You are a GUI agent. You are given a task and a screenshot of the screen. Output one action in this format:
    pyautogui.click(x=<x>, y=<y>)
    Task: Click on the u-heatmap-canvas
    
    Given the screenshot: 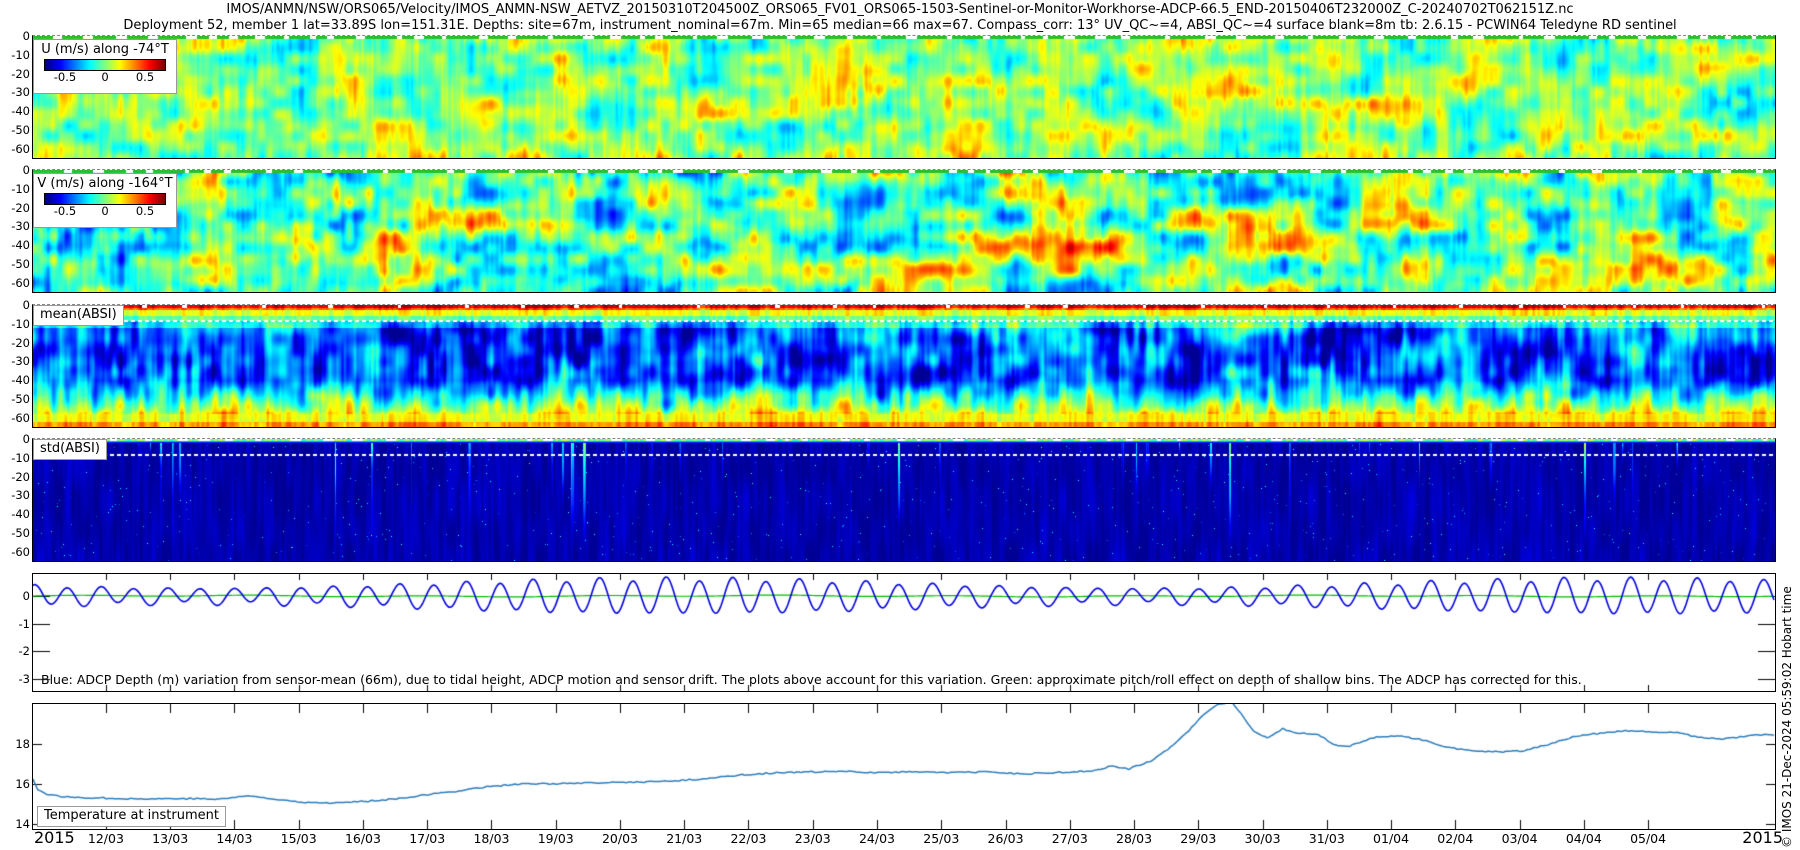 What is the action you would take?
    pyautogui.click(x=904, y=97)
    